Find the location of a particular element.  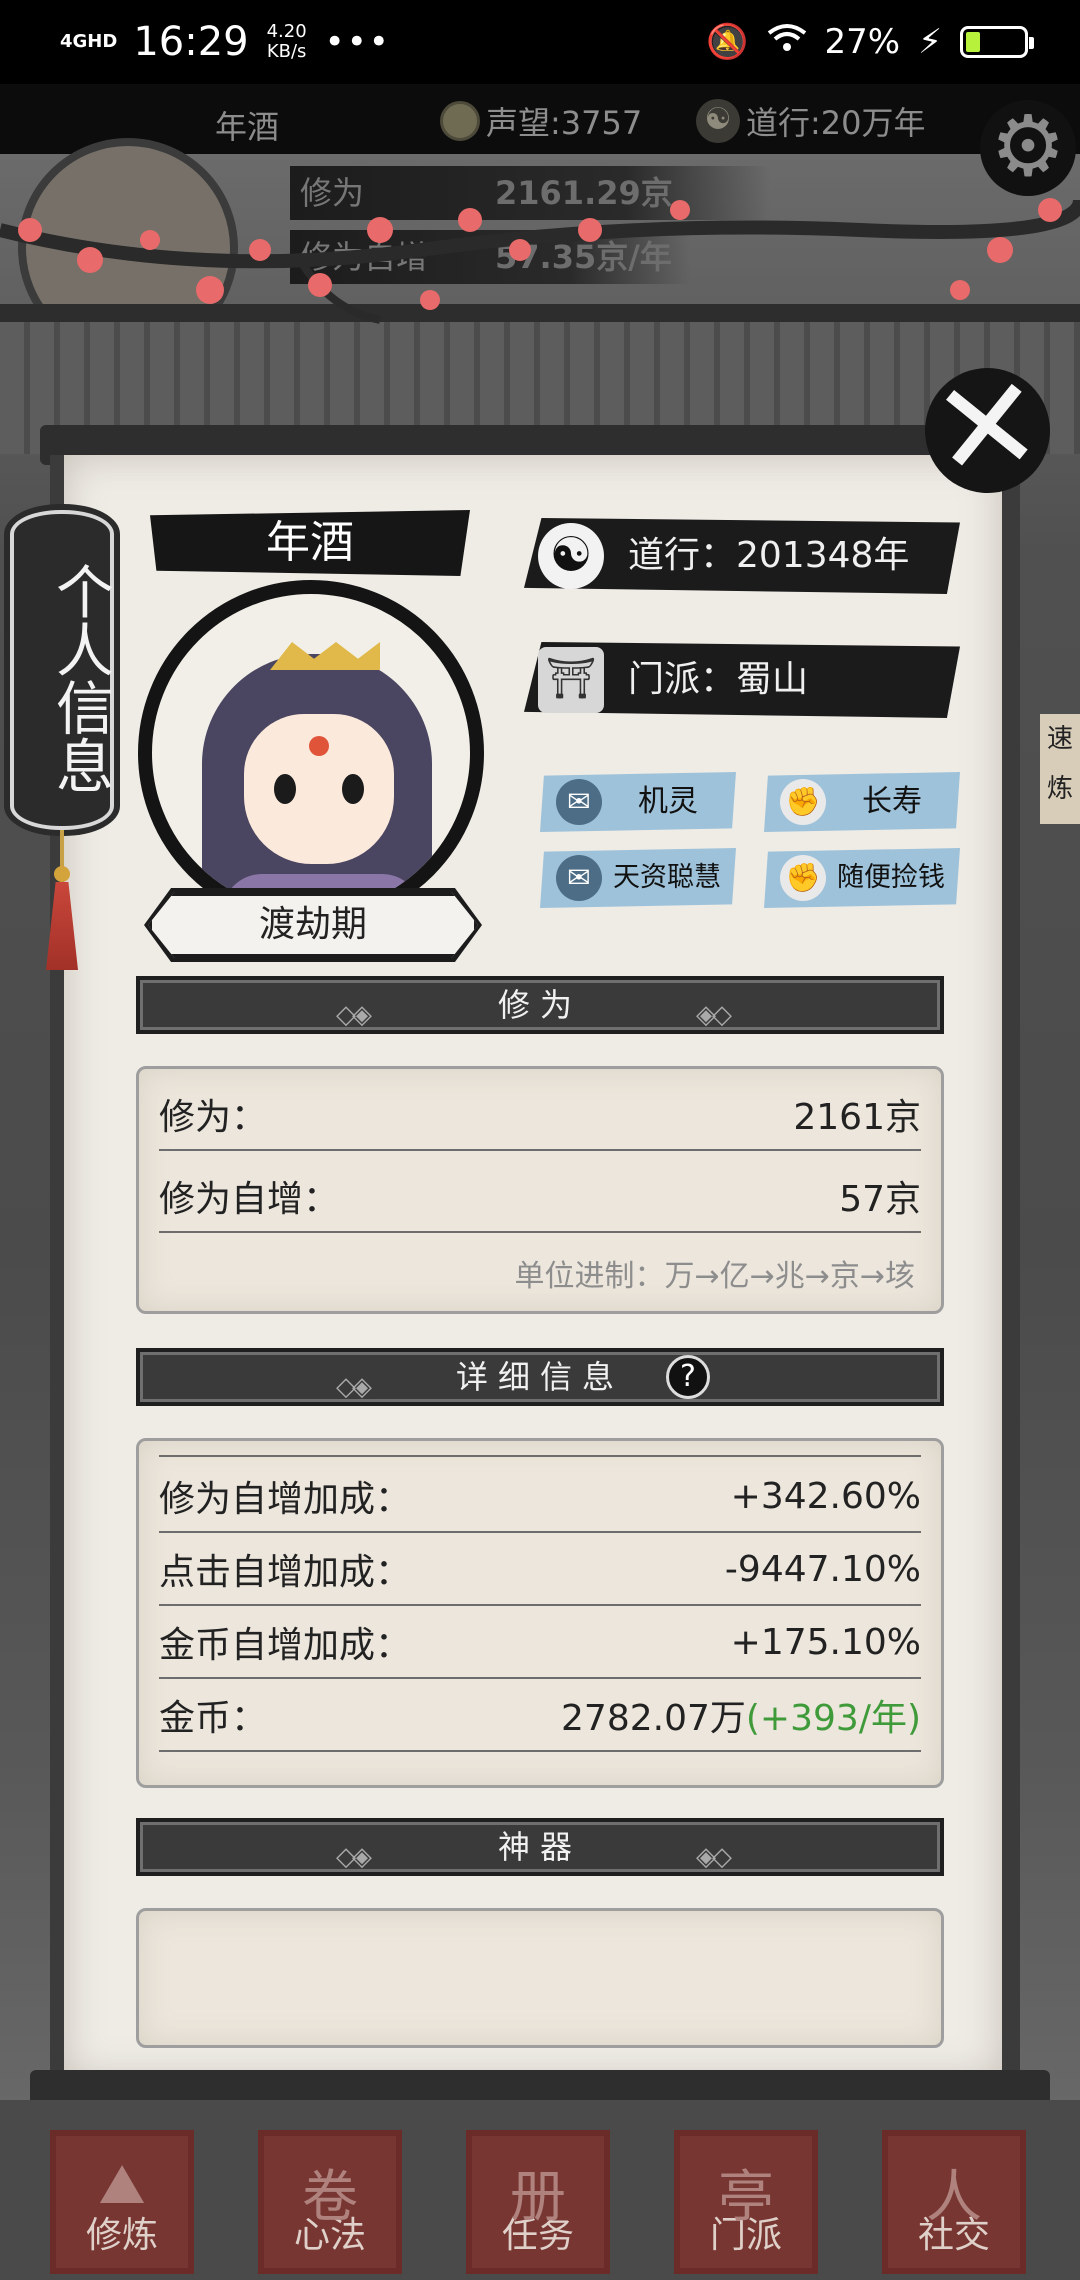

section-header-cultivation: ◇◈ 修为 ◈◇ is located at coordinates (540, 1005).